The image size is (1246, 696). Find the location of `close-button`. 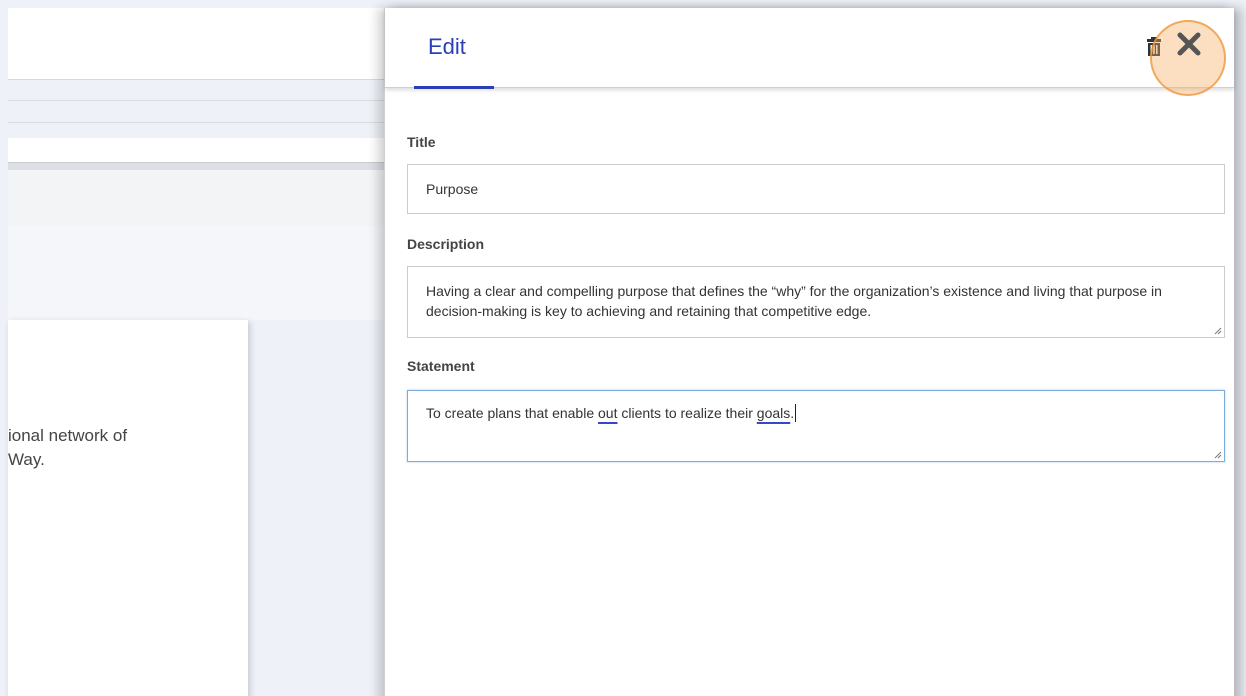

close-button is located at coordinates (1189, 44).